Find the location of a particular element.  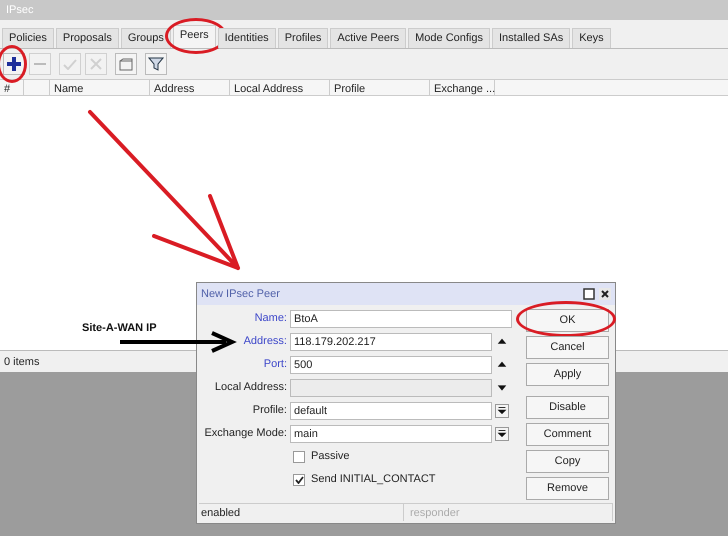

field-label: Name: is located at coordinates (270, 318).